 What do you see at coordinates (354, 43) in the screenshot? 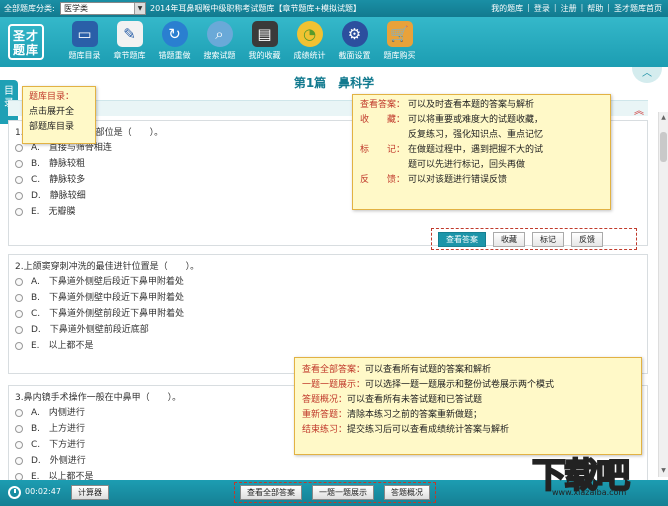
I see `toolbar-item-settings: ⚙ 截面设置` at bounding box center [354, 43].